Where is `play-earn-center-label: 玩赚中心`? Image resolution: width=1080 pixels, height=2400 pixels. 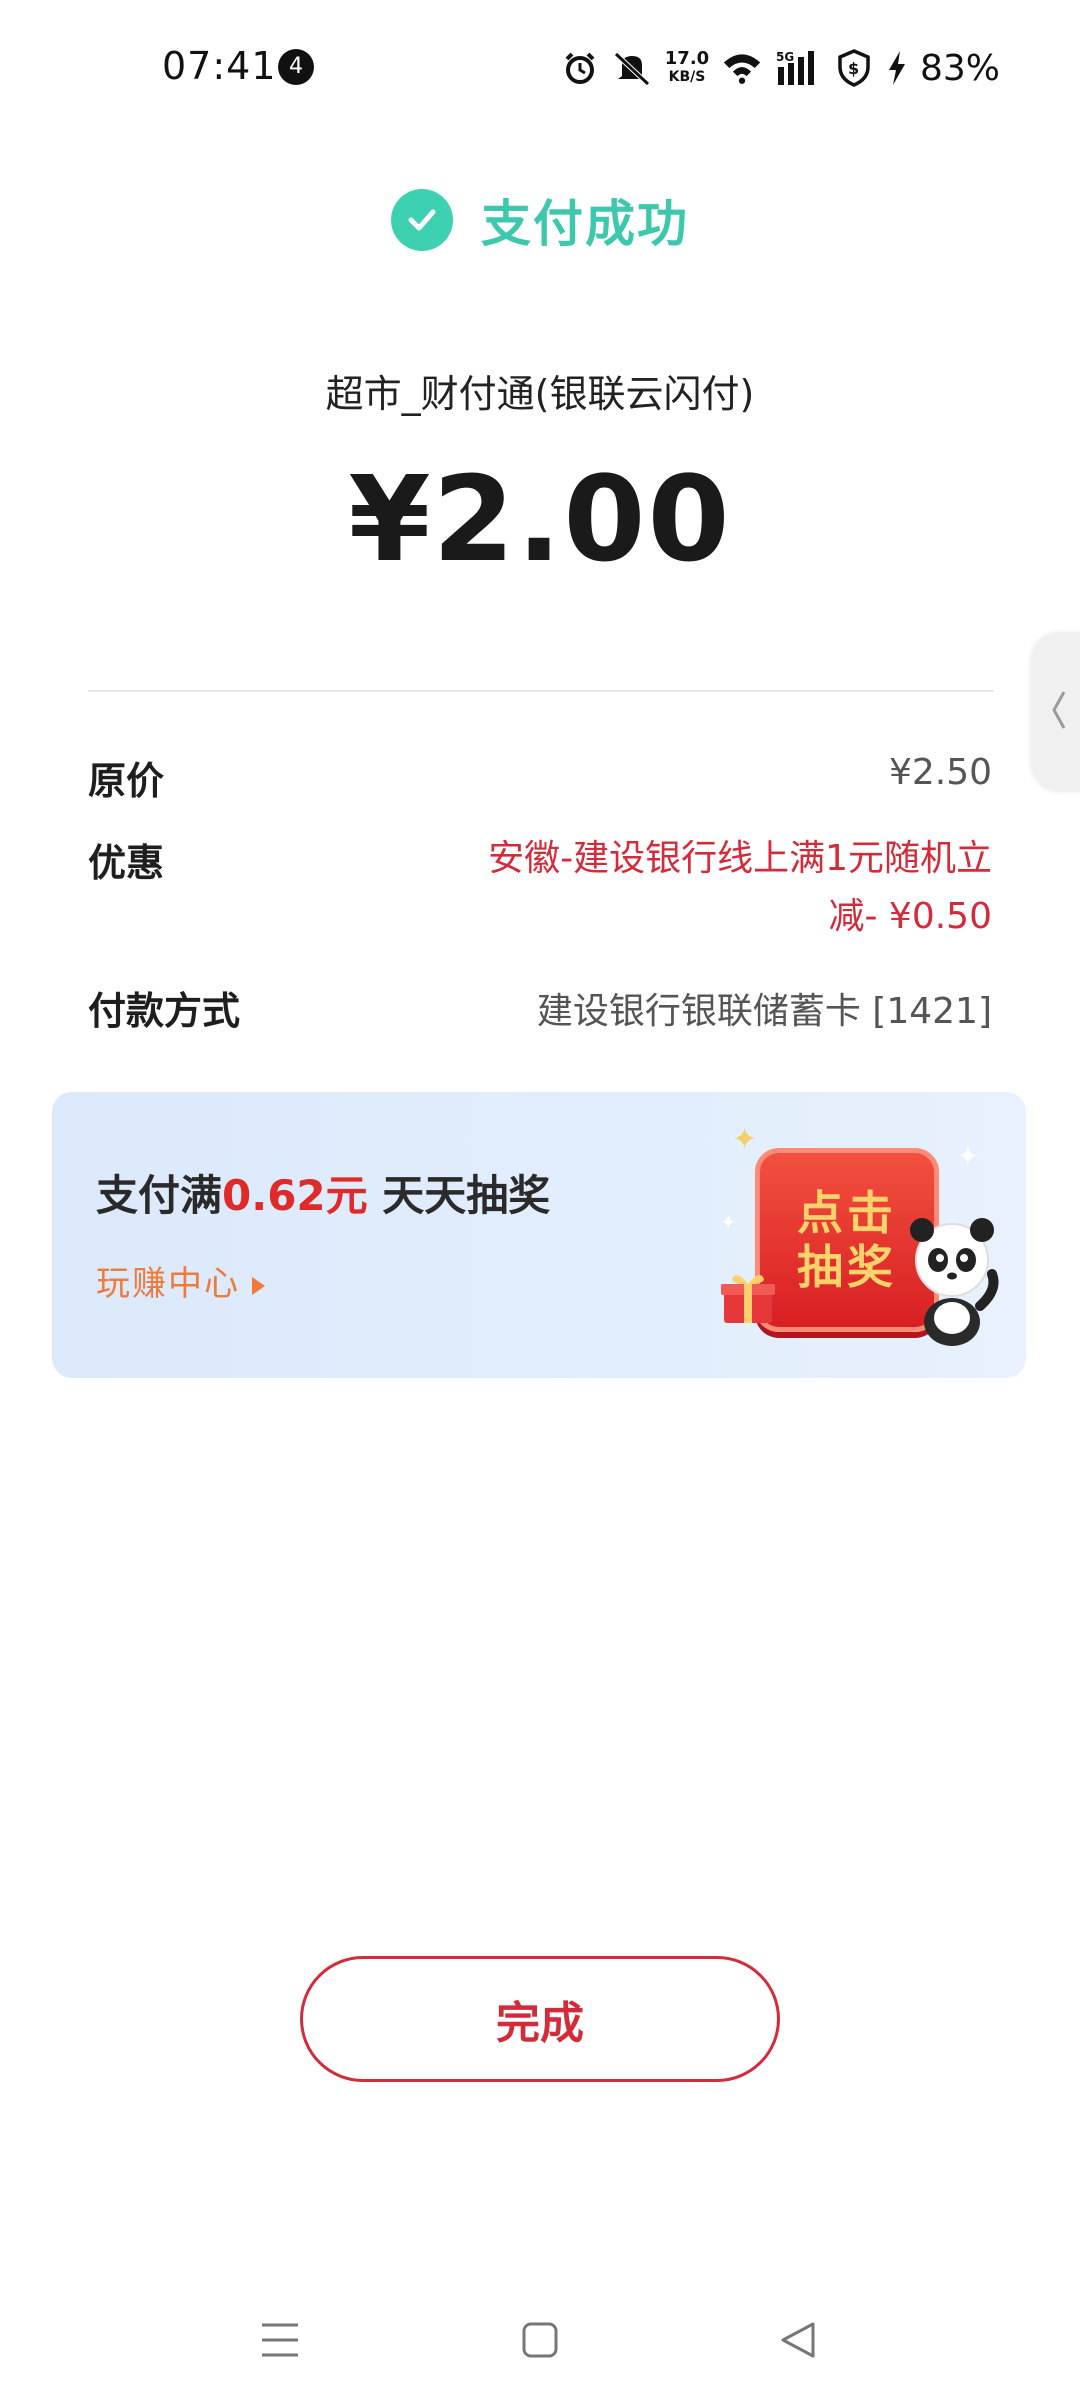 play-earn-center-label: 玩赚中心 is located at coordinates (168, 1284).